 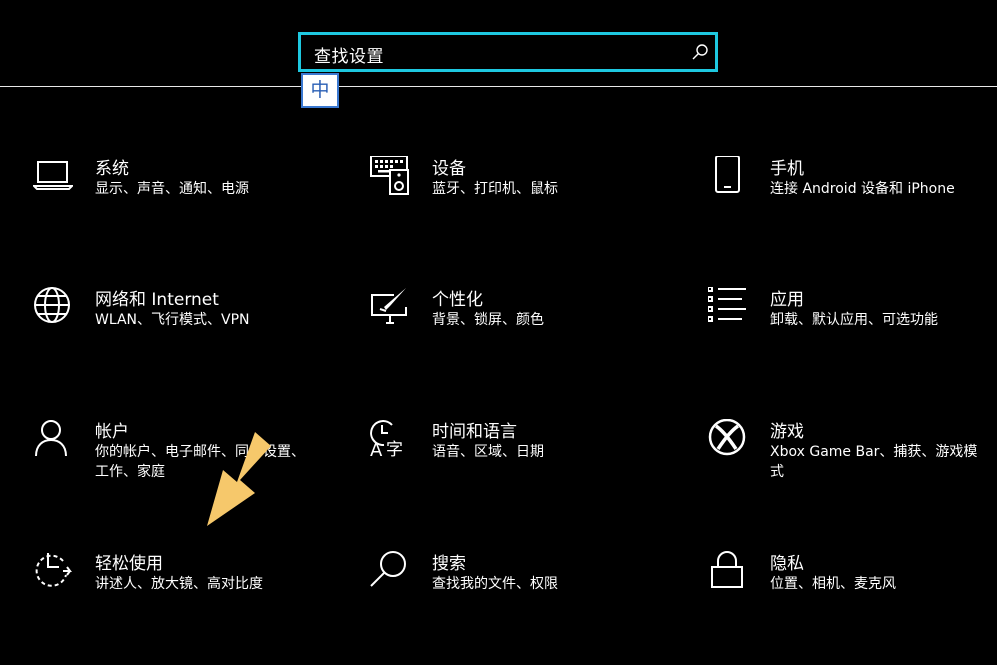 What do you see at coordinates (457, 300) in the screenshot?
I see `tile-title: 个性化` at bounding box center [457, 300].